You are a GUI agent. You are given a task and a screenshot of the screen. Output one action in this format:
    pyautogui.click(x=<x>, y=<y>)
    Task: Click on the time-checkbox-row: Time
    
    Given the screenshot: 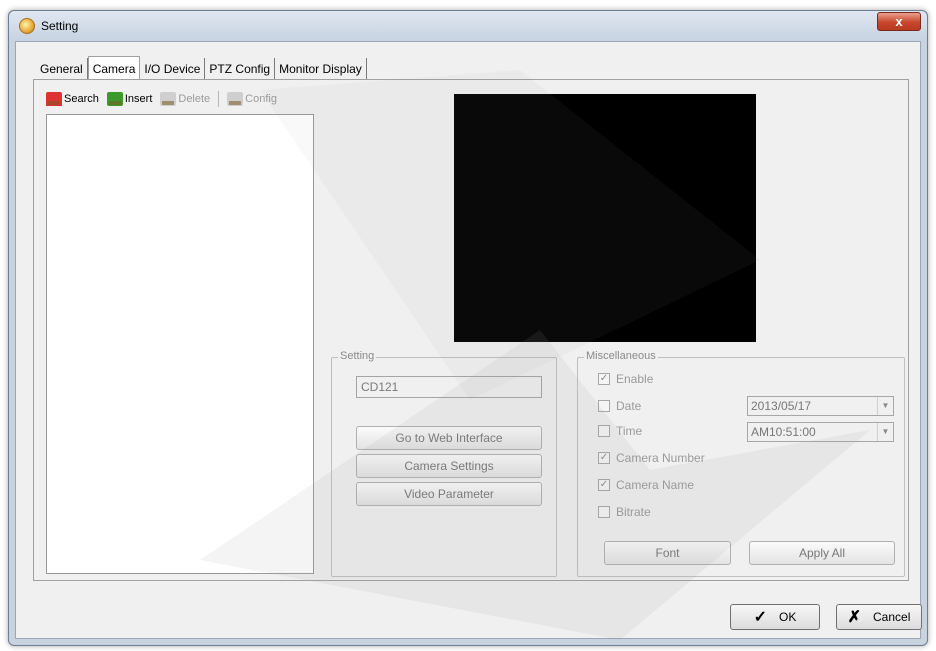 What is the action you would take?
    pyautogui.click(x=620, y=431)
    